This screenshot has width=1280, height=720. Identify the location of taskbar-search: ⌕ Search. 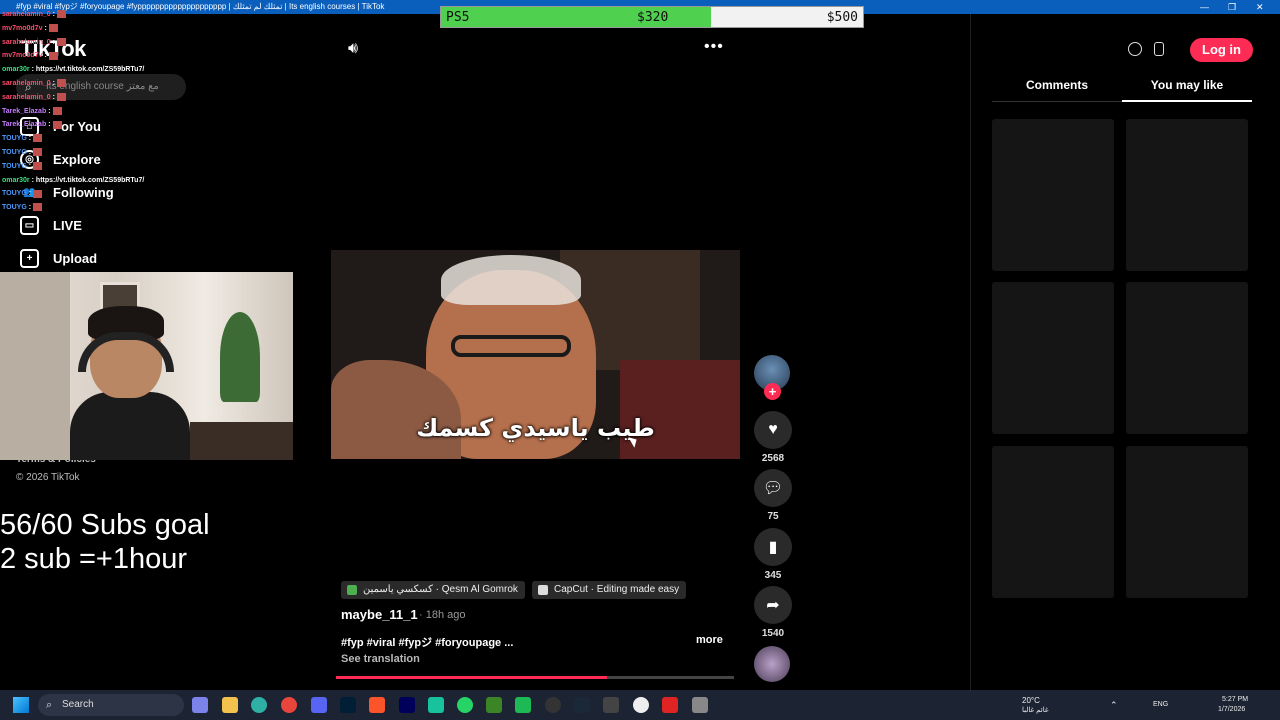
(111, 705).